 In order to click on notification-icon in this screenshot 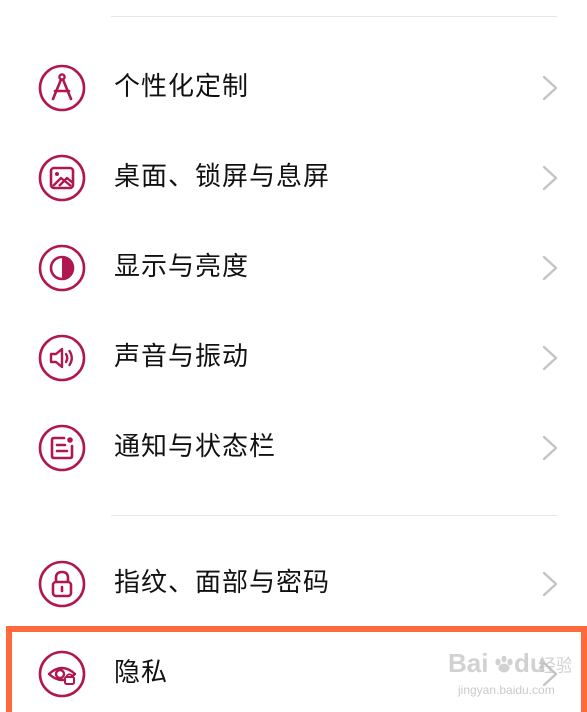, I will do `click(62, 448)`.